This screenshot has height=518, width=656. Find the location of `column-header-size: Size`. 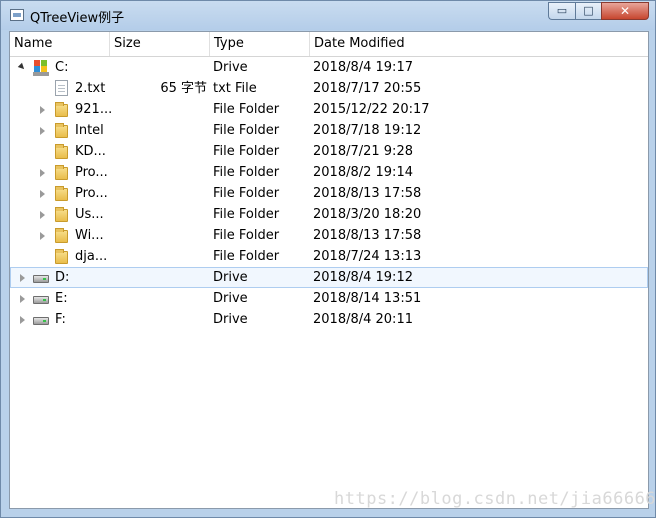

column-header-size: Size is located at coordinates (160, 44).